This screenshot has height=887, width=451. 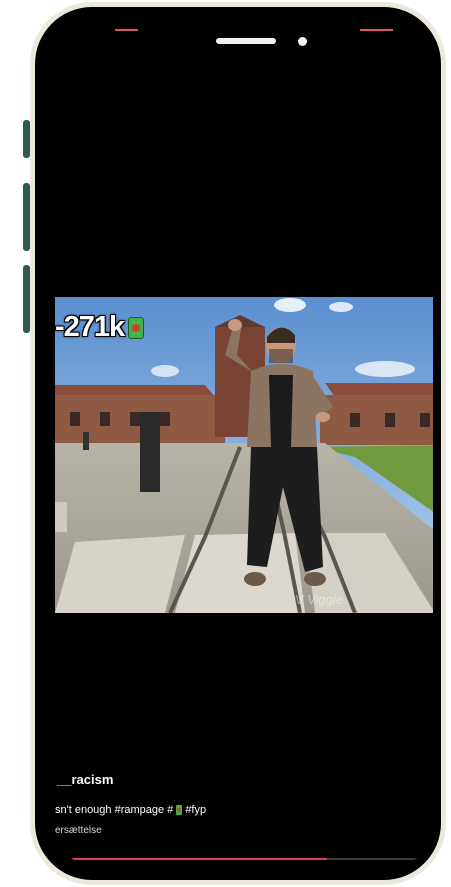 I want to click on hashtag-fyp: #fyp, so click(x=195, y=810).